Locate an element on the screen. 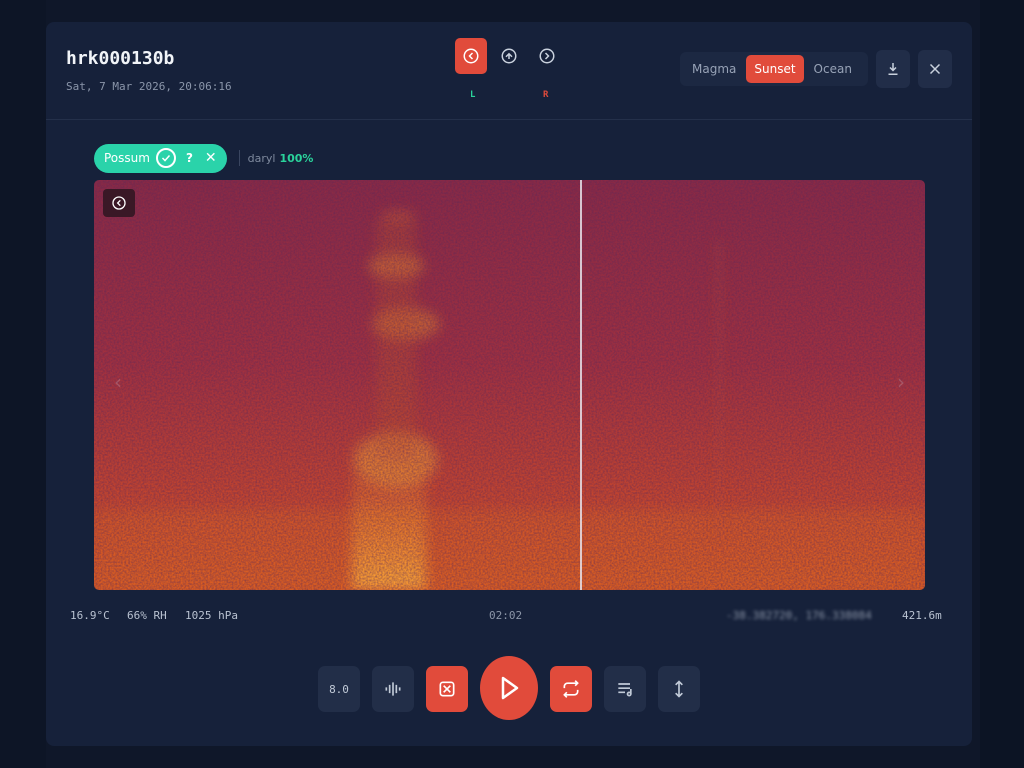 The width and height of the screenshot is (1024, 768). backdrop-right is located at coordinates (1002, 384).